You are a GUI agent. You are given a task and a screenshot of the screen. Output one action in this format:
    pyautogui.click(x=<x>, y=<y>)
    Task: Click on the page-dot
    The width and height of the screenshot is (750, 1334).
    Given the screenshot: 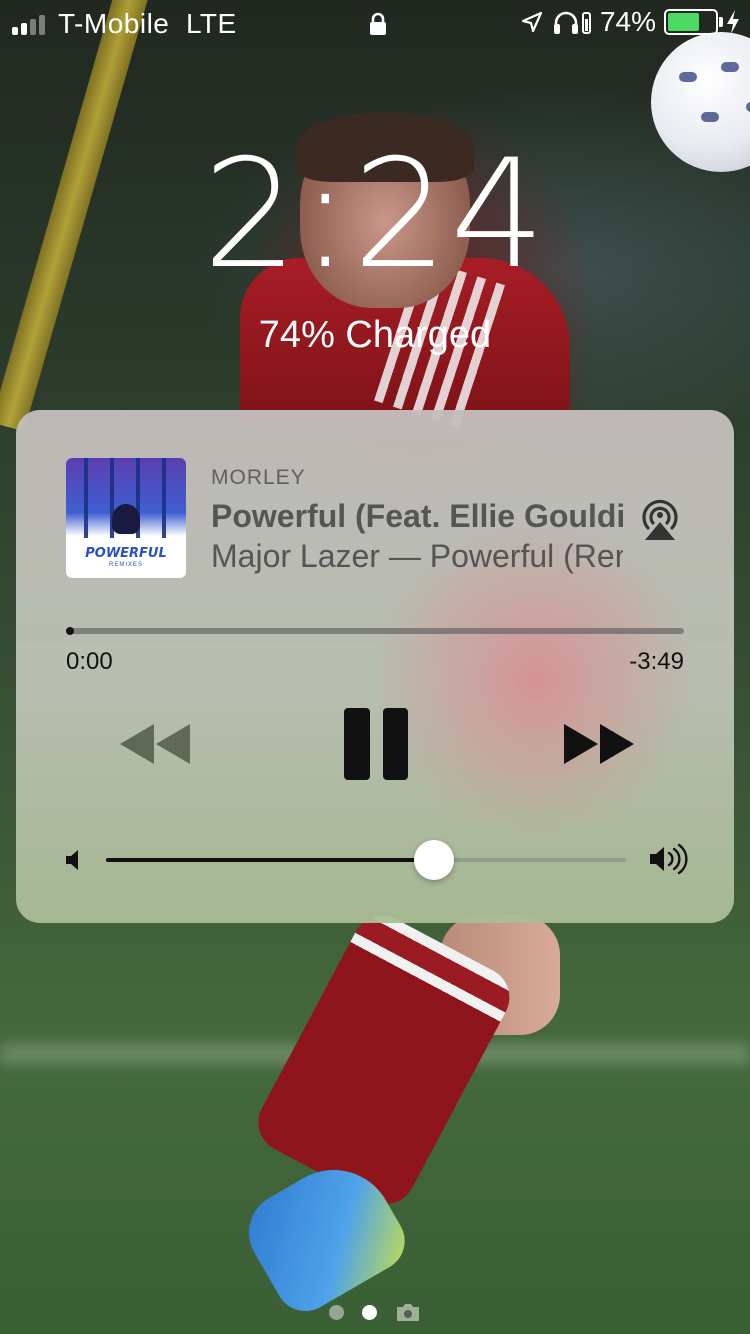 What is the action you would take?
    pyautogui.click(x=336, y=1312)
    